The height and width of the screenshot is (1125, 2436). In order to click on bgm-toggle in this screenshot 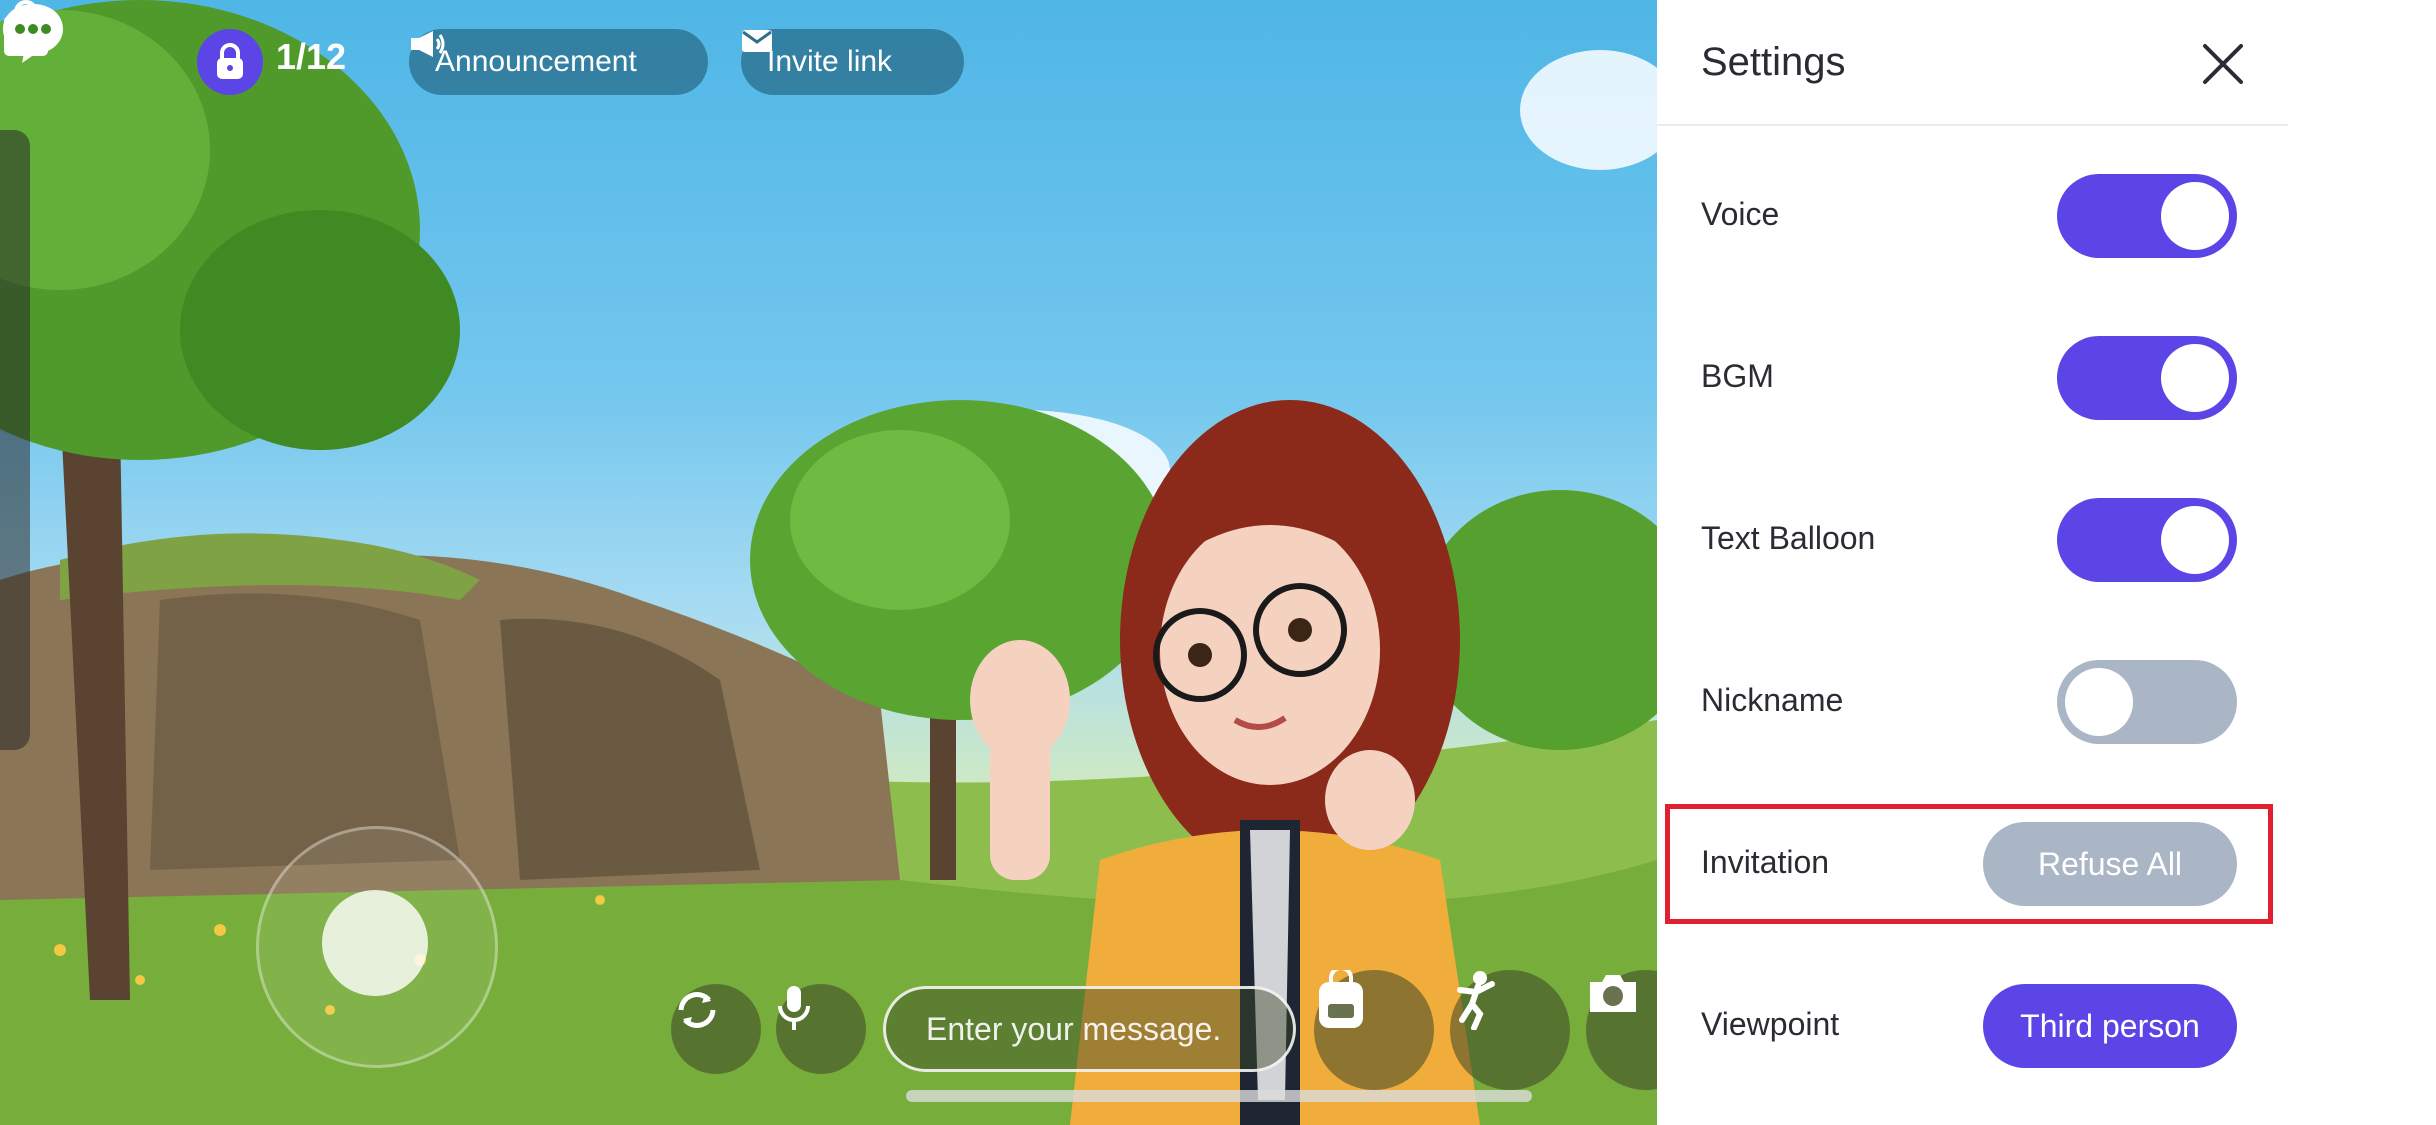, I will do `click(2147, 378)`.